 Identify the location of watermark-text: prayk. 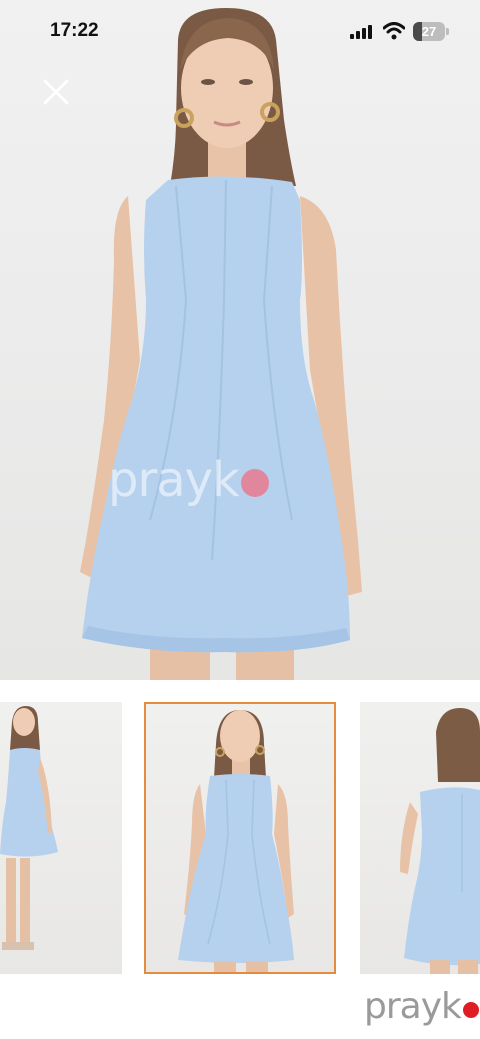
(174, 480).